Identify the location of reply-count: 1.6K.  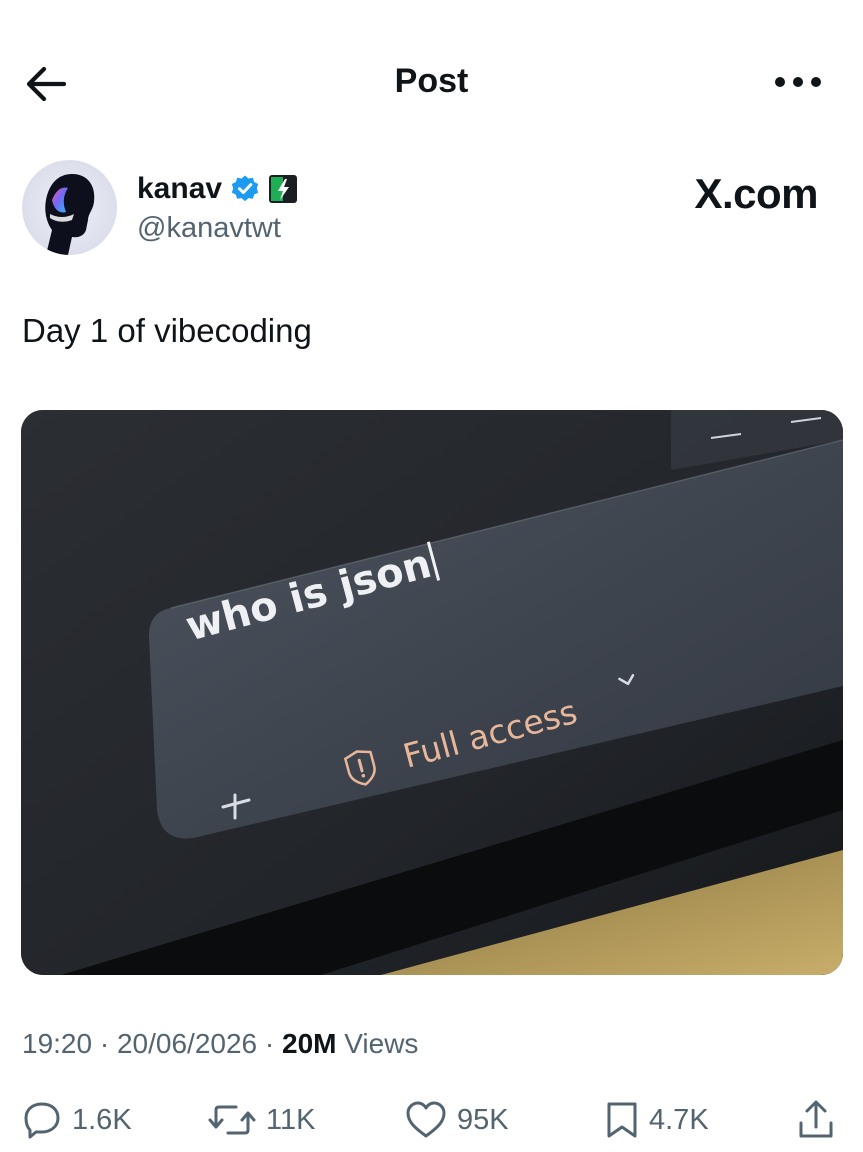
(102, 1119).